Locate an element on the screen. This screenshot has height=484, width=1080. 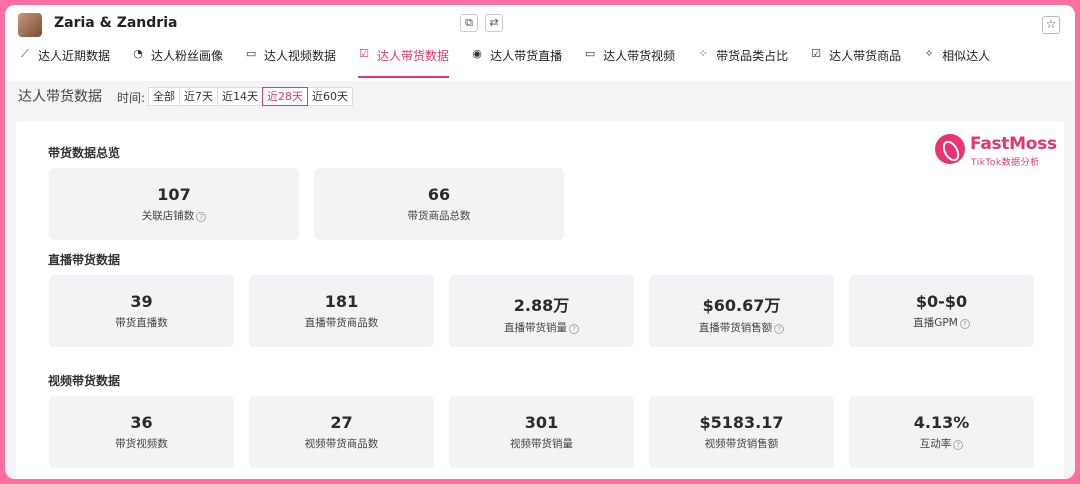
stat-value: 2.88万 is located at coordinates (541, 305).